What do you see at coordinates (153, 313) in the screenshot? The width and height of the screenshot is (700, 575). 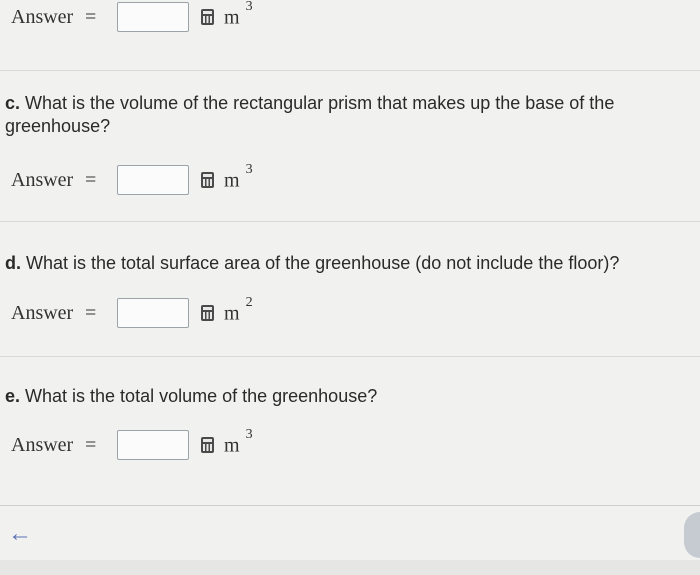 I see `answer-input-d` at bounding box center [153, 313].